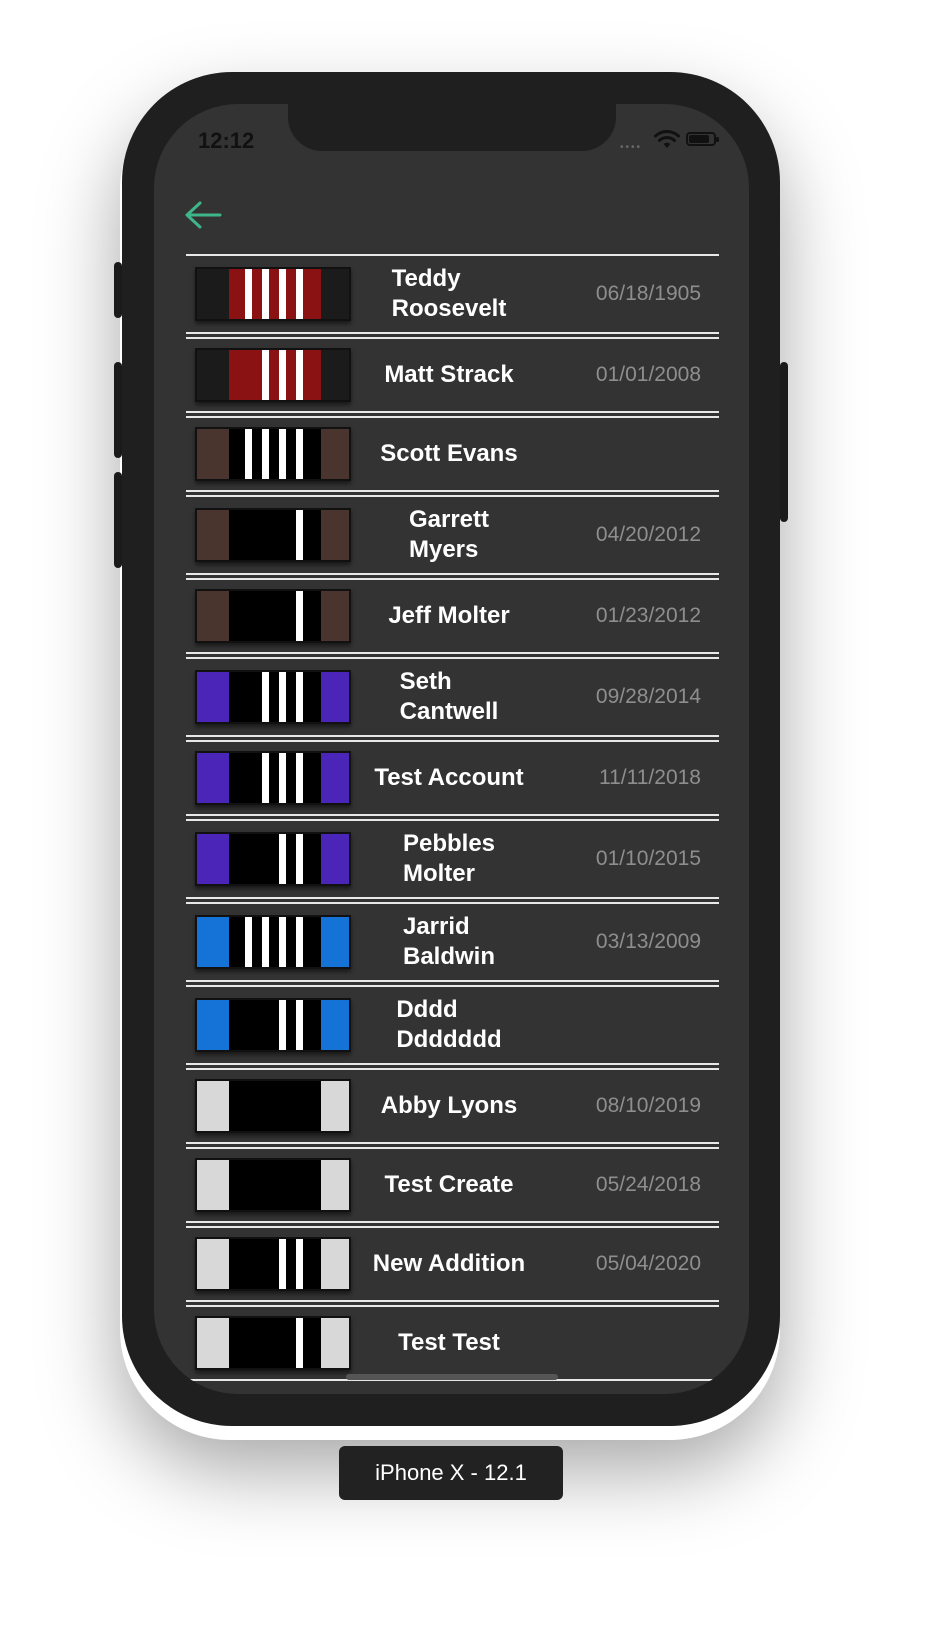 The width and height of the screenshot is (946, 1644). What do you see at coordinates (648, 1105) in the screenshot?
I see `promotion-date: 08/10/2019` at bounding box center [648, 1105].